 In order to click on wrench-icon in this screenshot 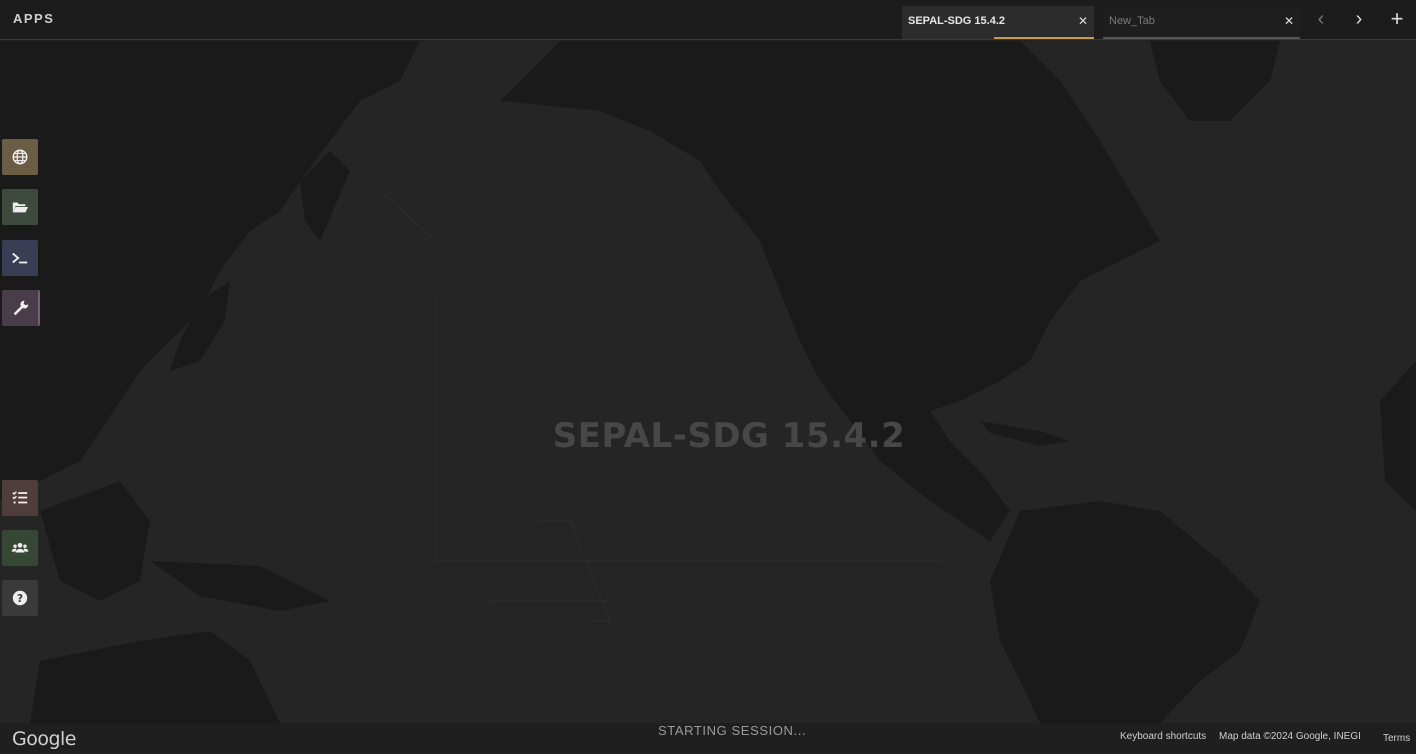, I will do `click(21, 308)`.